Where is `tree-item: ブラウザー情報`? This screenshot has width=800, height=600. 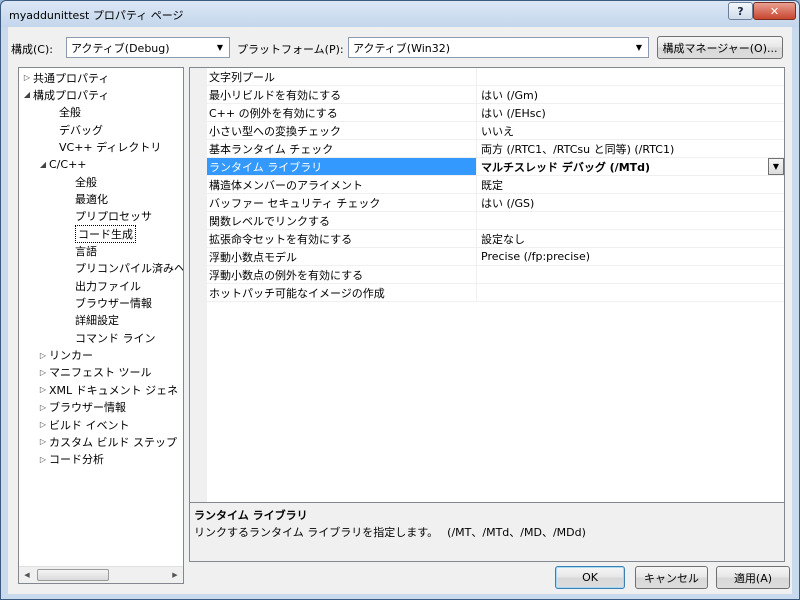 tree-item: ブラウザー情報 is located at coordinates (107, 303).